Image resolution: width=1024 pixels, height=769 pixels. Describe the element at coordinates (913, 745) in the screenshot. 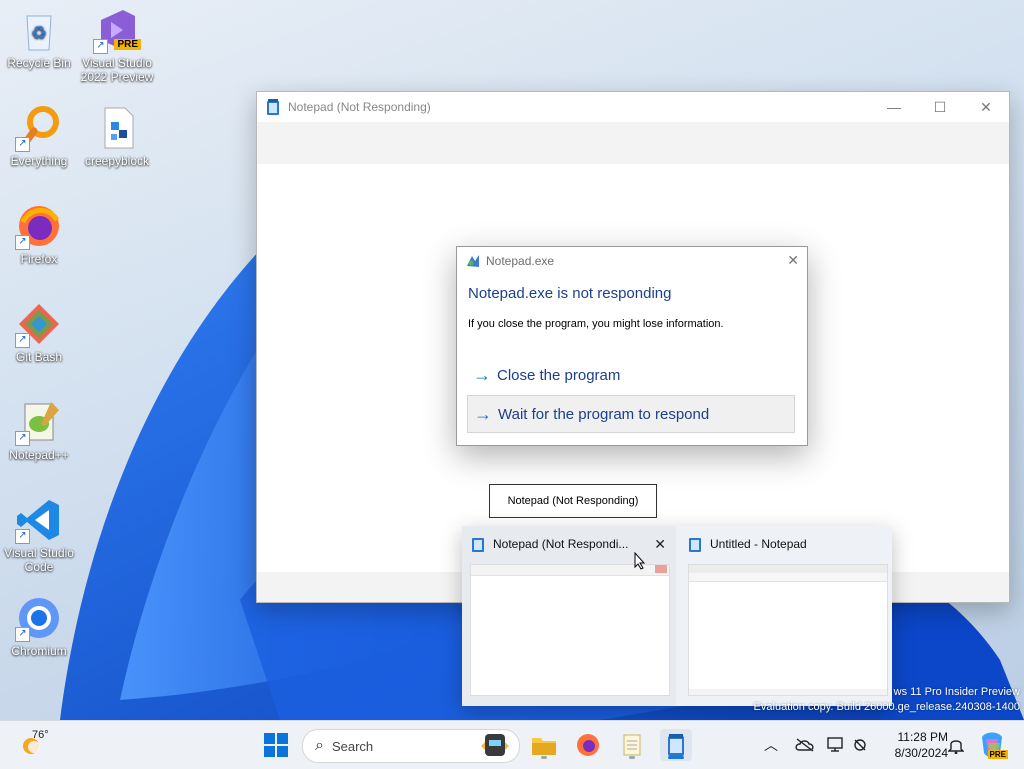

I see `clock: 11:28 PM 8/30/2024` at that location.